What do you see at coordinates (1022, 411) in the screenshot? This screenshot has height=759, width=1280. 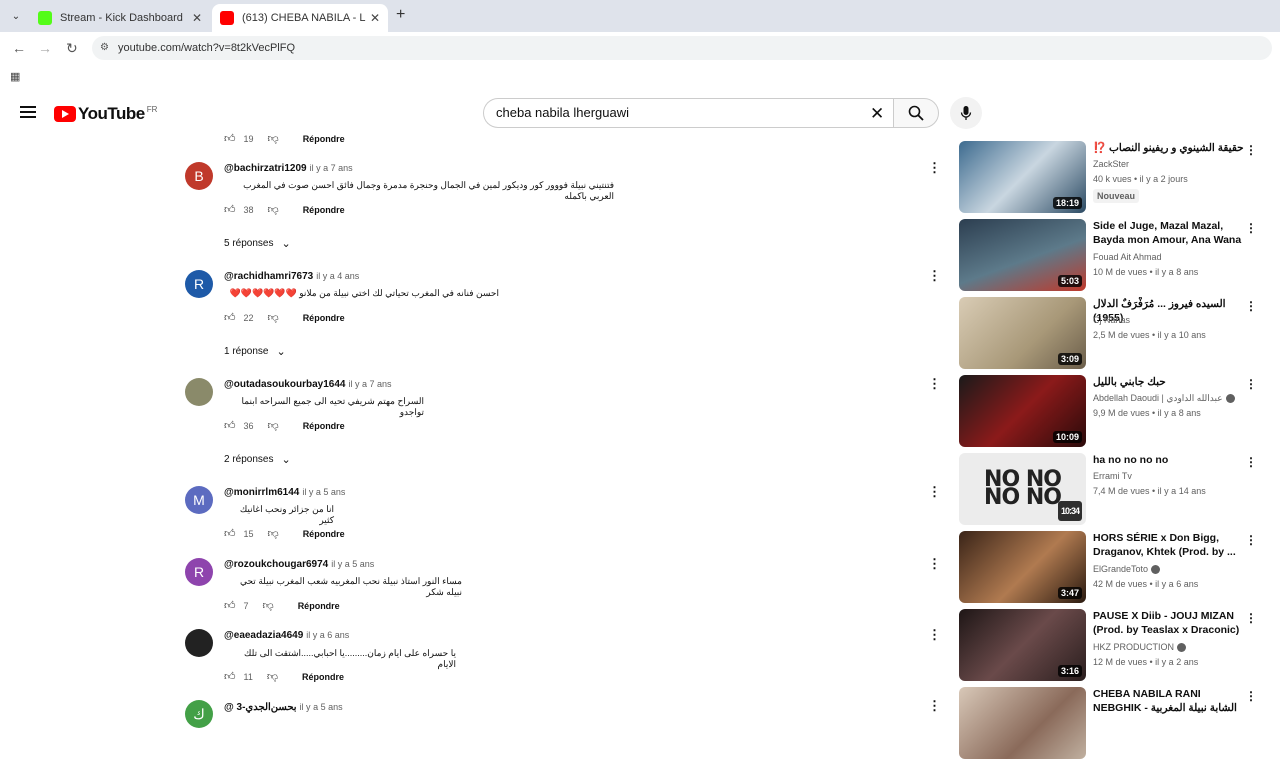 I see `video-thumbnail: 10:09` at bounding box center [1022, 411].